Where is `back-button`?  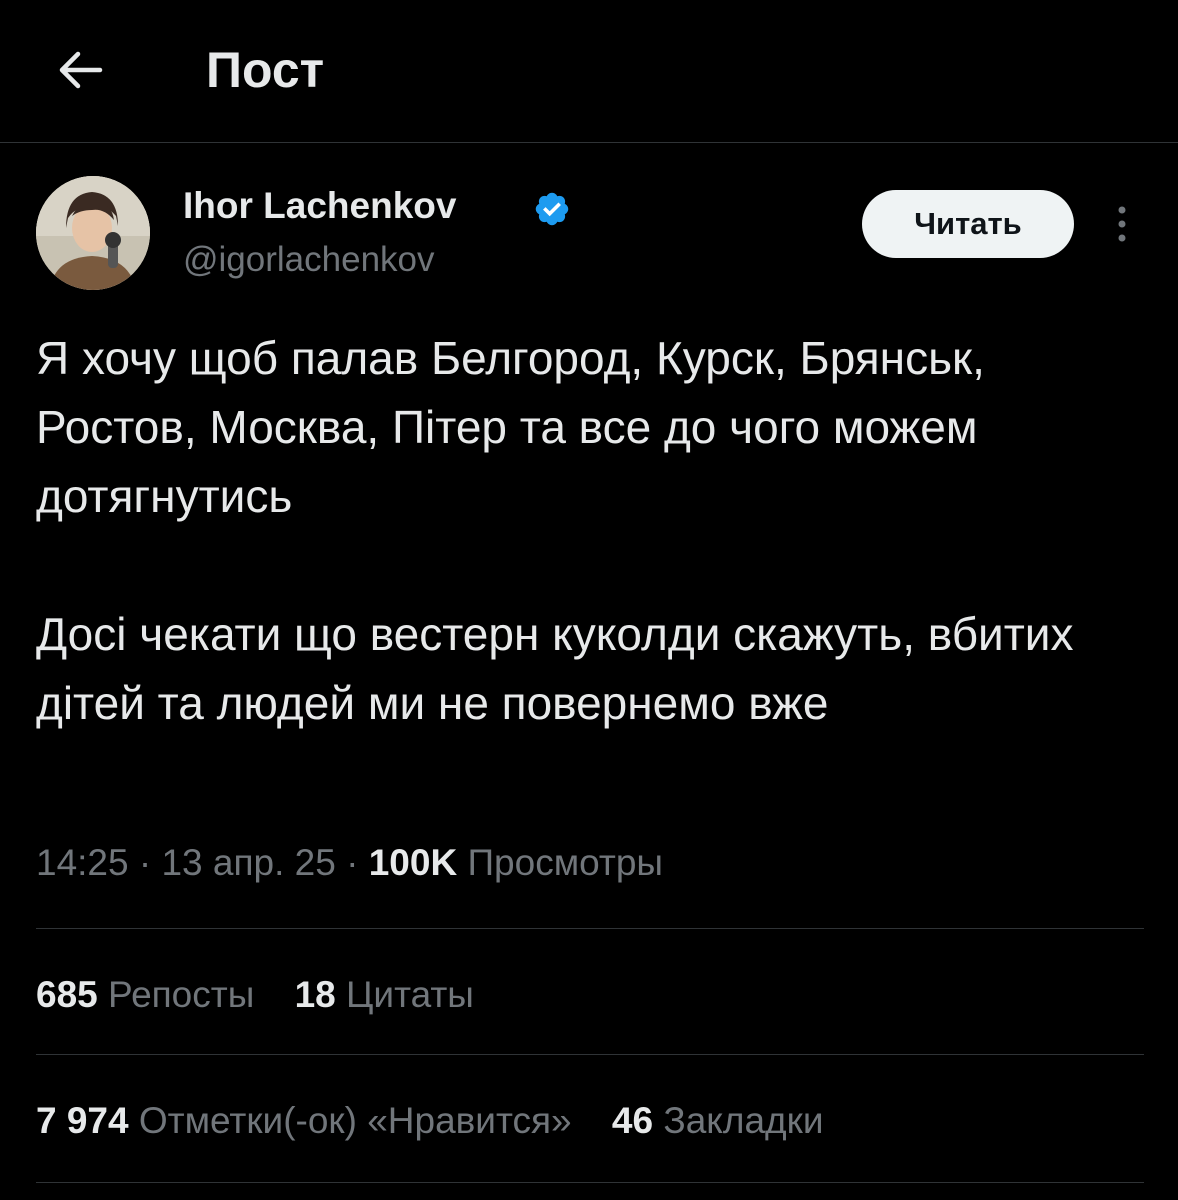
back-button is located at coordinates (80, 70).